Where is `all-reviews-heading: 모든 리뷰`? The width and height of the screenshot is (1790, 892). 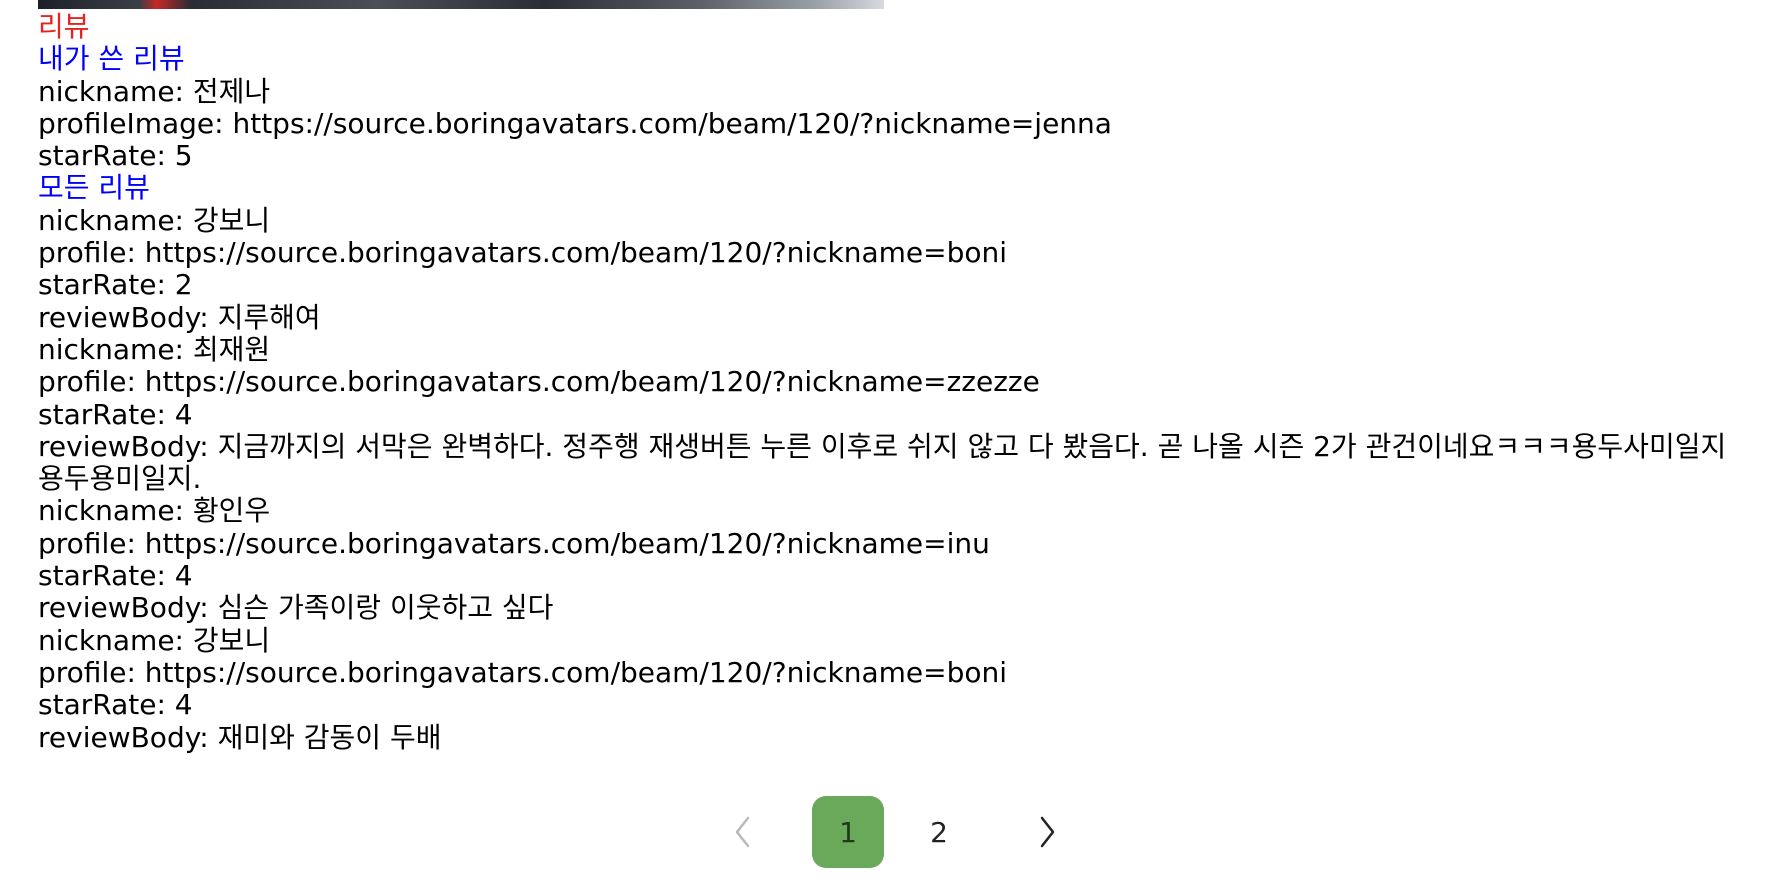
all-reviews-heading: 모든 리뷰 is located at coordinates (94, 188).